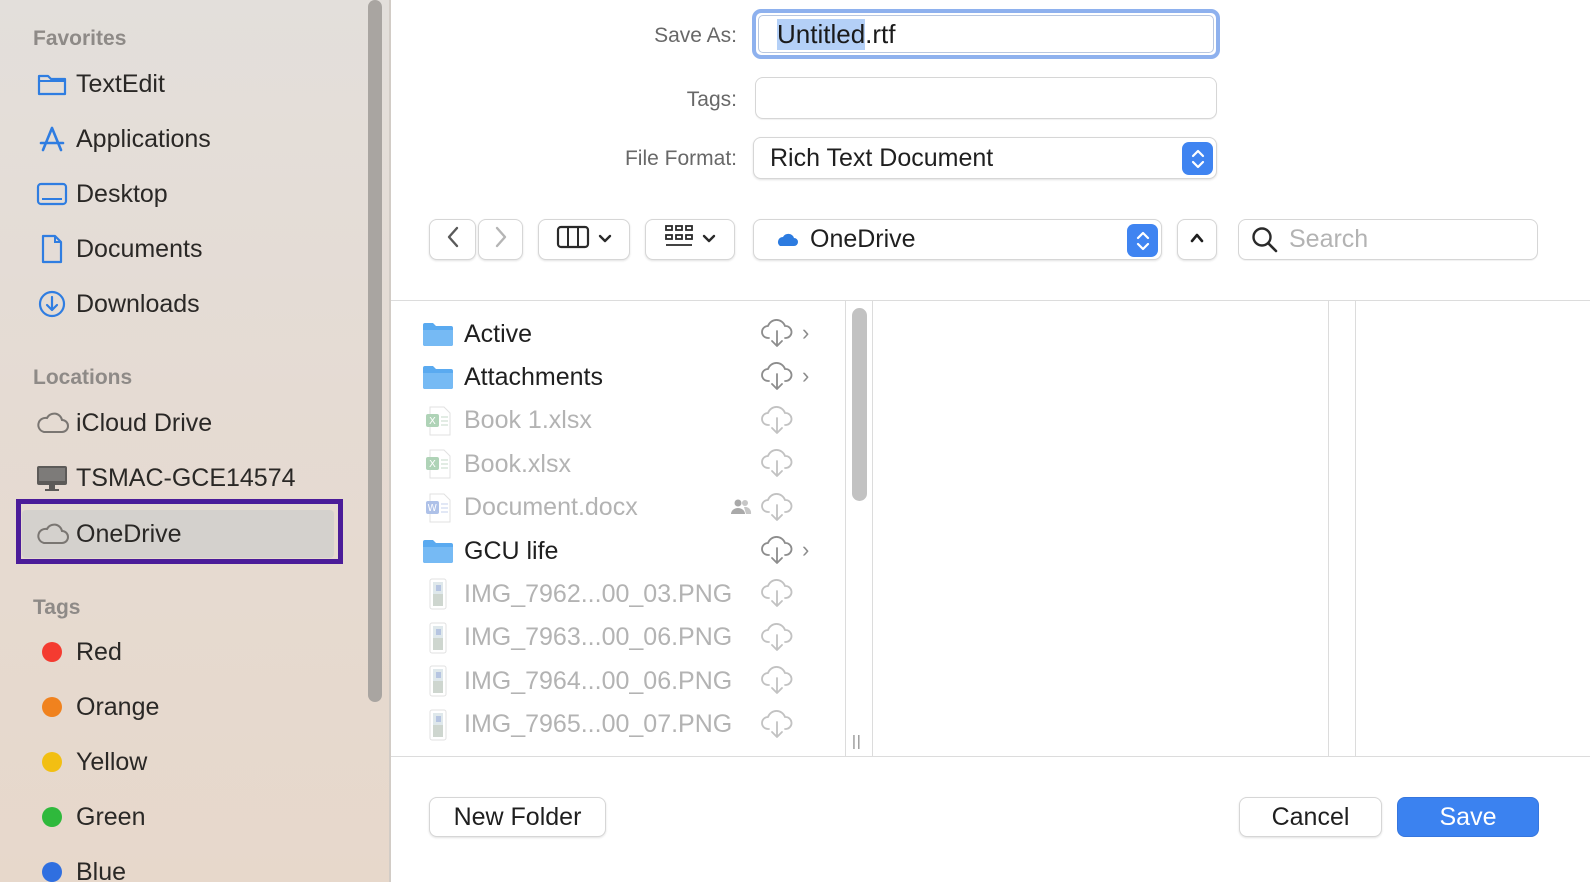  What do you see at coordinates (863, 239) in the screenshot?
I see `location-name: OneDrive` at bounding box center [863, 239].